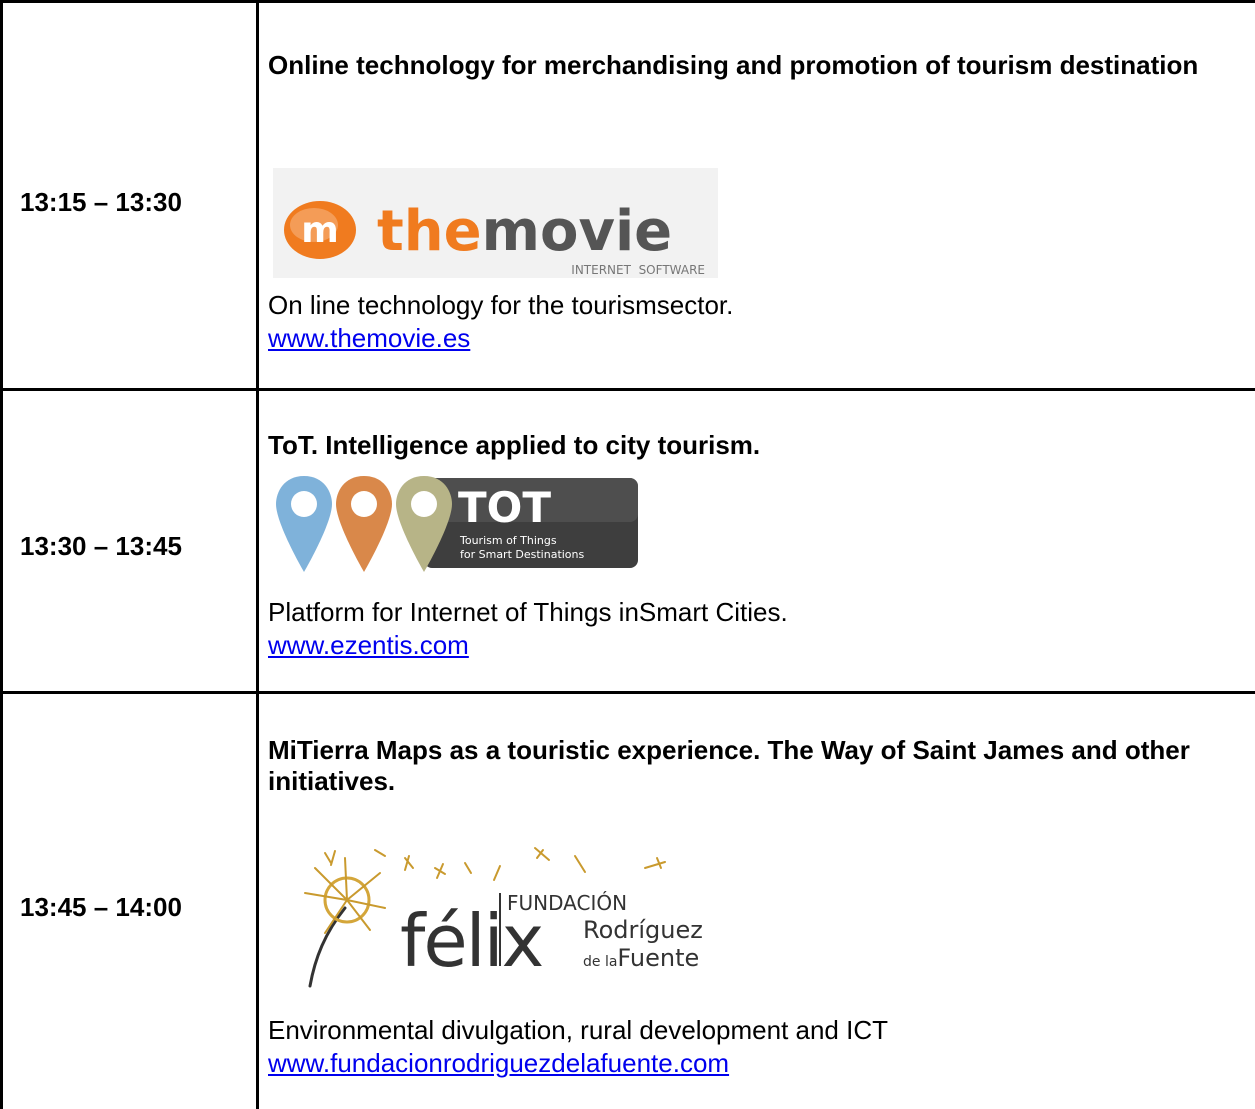 The height and width of the screenshot is (1109, 1255). I want to click on tot-name: TOT, so click(504, 507).